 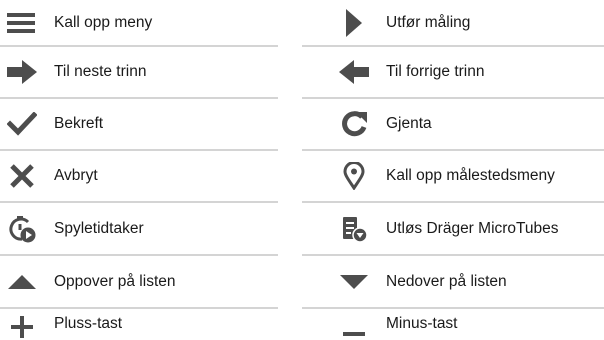 What do you see at coordinates (79, 123) in the screenshot?
I see `legend-label: Bekreft` at bounding box center [79, 123].